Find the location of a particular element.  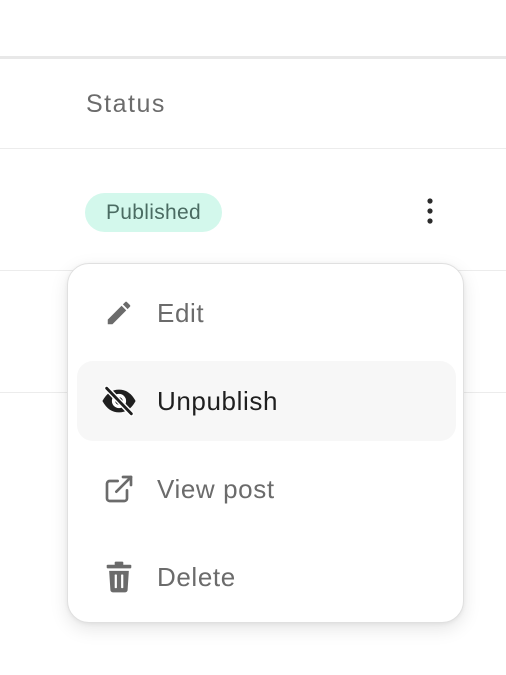

menu-item-label: View post is located at coordinates (216, 489).